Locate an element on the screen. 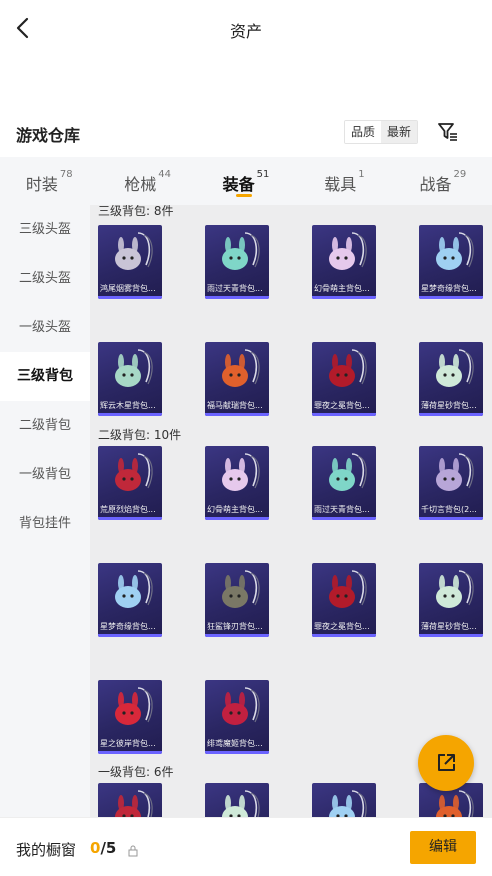 The height and width of the screenshot is (876, 492). tab-label: 时装 is located at coordinates (41, 184).